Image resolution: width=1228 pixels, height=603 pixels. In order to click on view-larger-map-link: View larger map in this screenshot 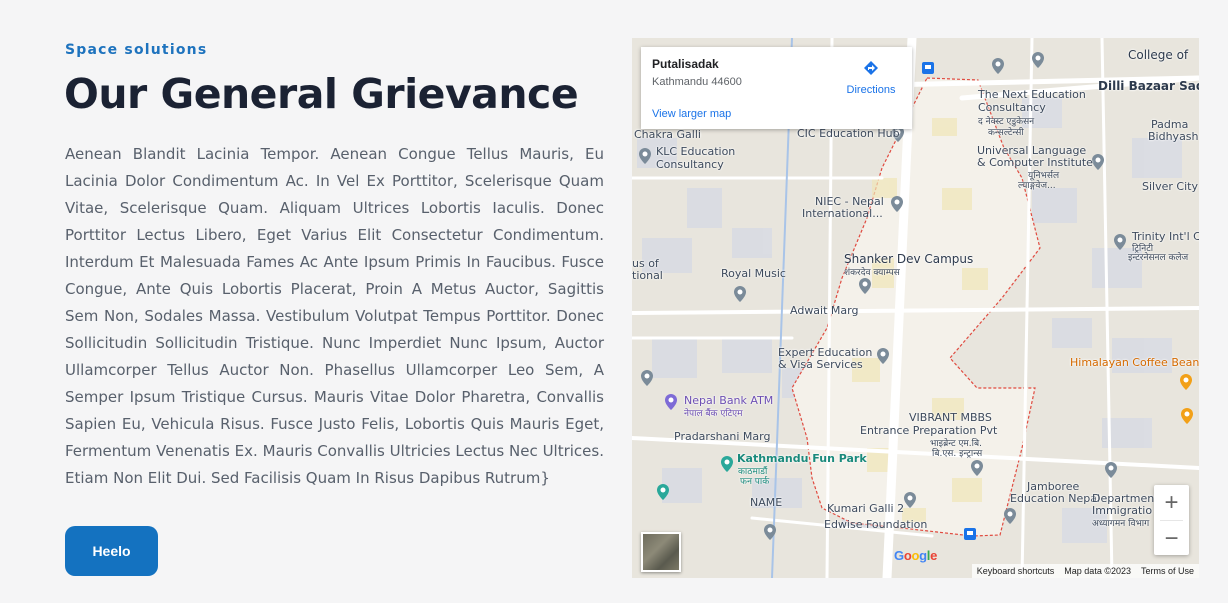, I will do `click(691, 114)`.